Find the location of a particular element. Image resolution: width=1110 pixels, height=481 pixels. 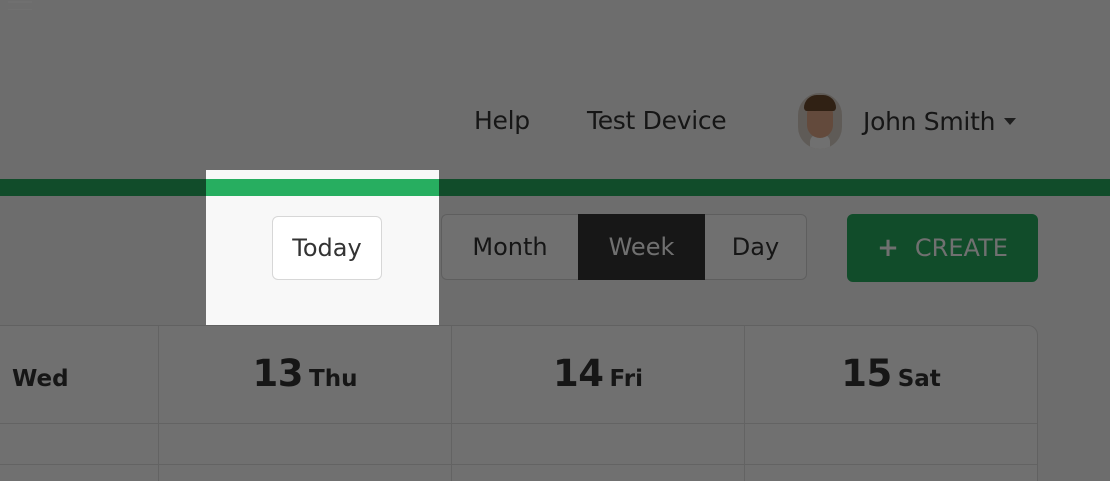

day-header-14: 14 Fri is located at coordinates (598, 377).